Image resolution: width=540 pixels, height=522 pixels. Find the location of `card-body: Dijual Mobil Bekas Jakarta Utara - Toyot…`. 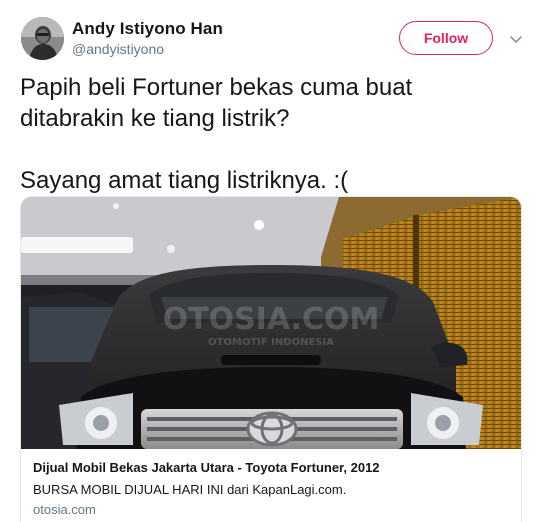

card-body: Dijual Mobil Bekas Jakarta Utara - Toyot… is located at coordinates (271, 485).